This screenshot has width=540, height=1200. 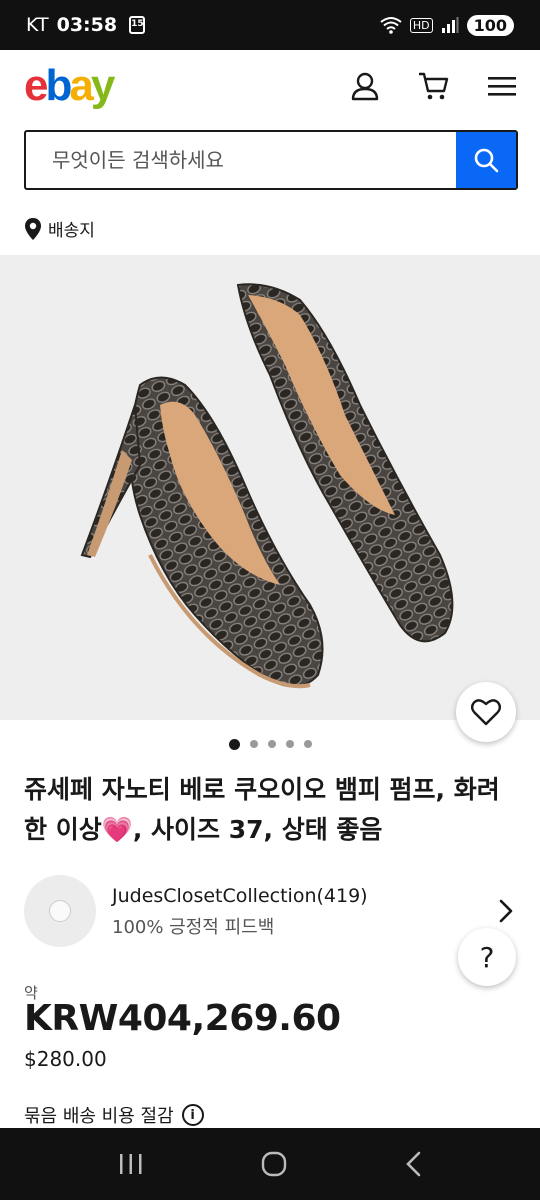 I want to click on bundle-savings: 묶음 배송 비용 절감 i, so click(x=114, y=1115).